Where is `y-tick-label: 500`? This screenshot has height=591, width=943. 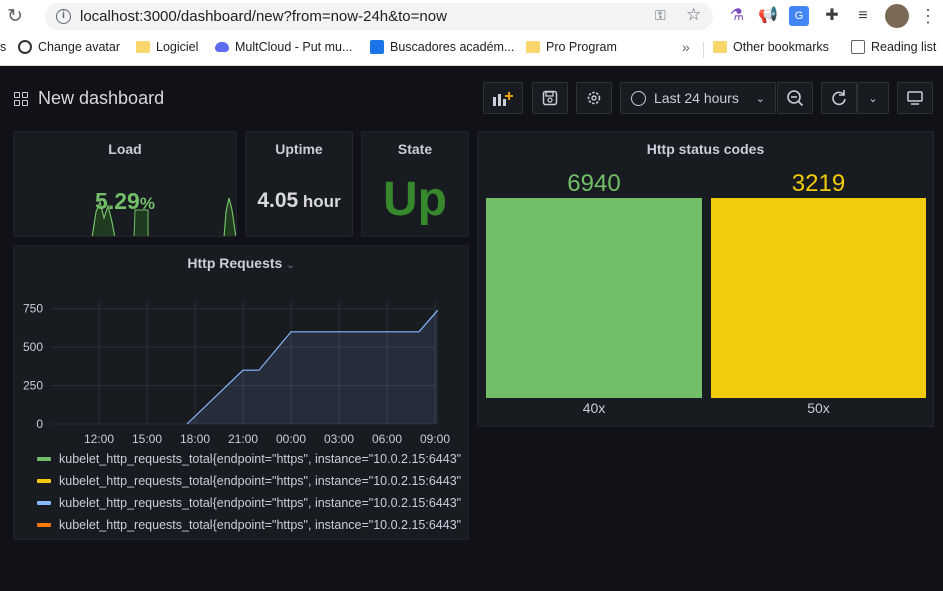 y-tick-label: 500 is located at coordinates (33, 347).